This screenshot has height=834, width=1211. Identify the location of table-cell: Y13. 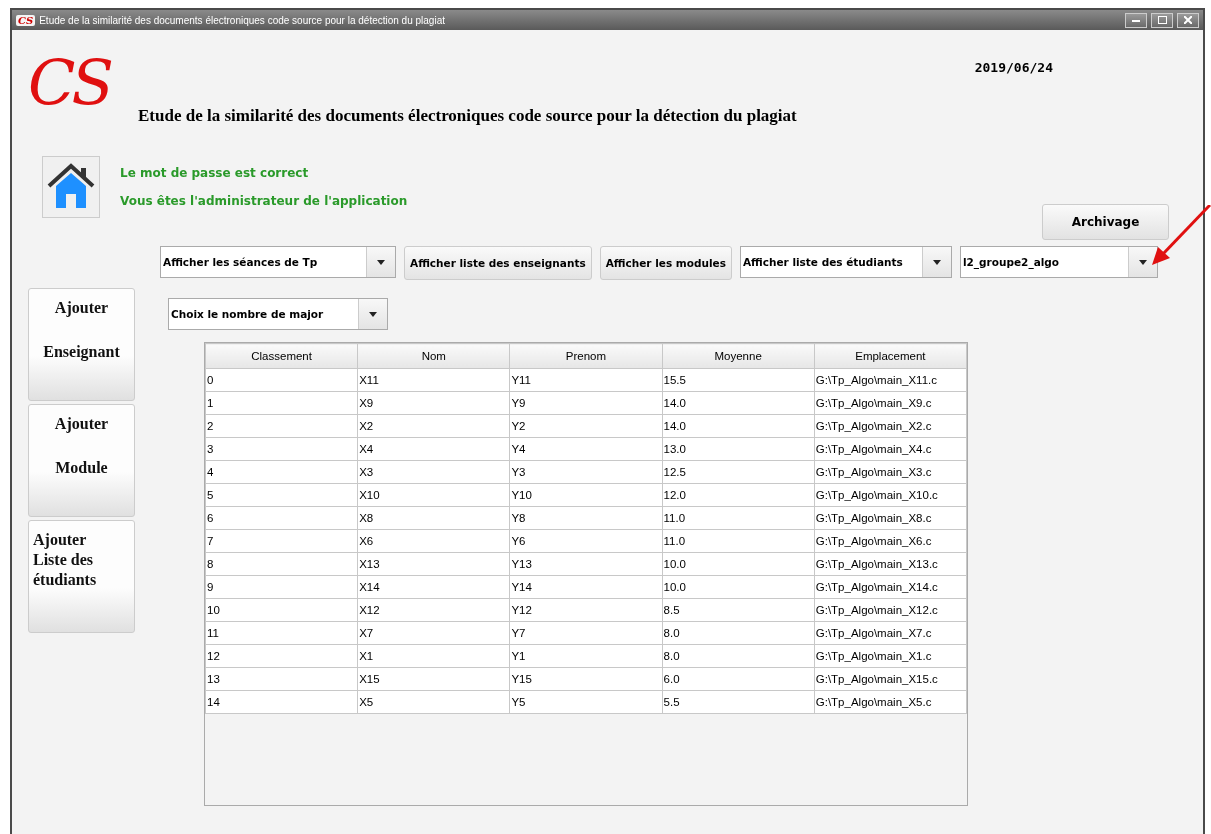
(586, 564).